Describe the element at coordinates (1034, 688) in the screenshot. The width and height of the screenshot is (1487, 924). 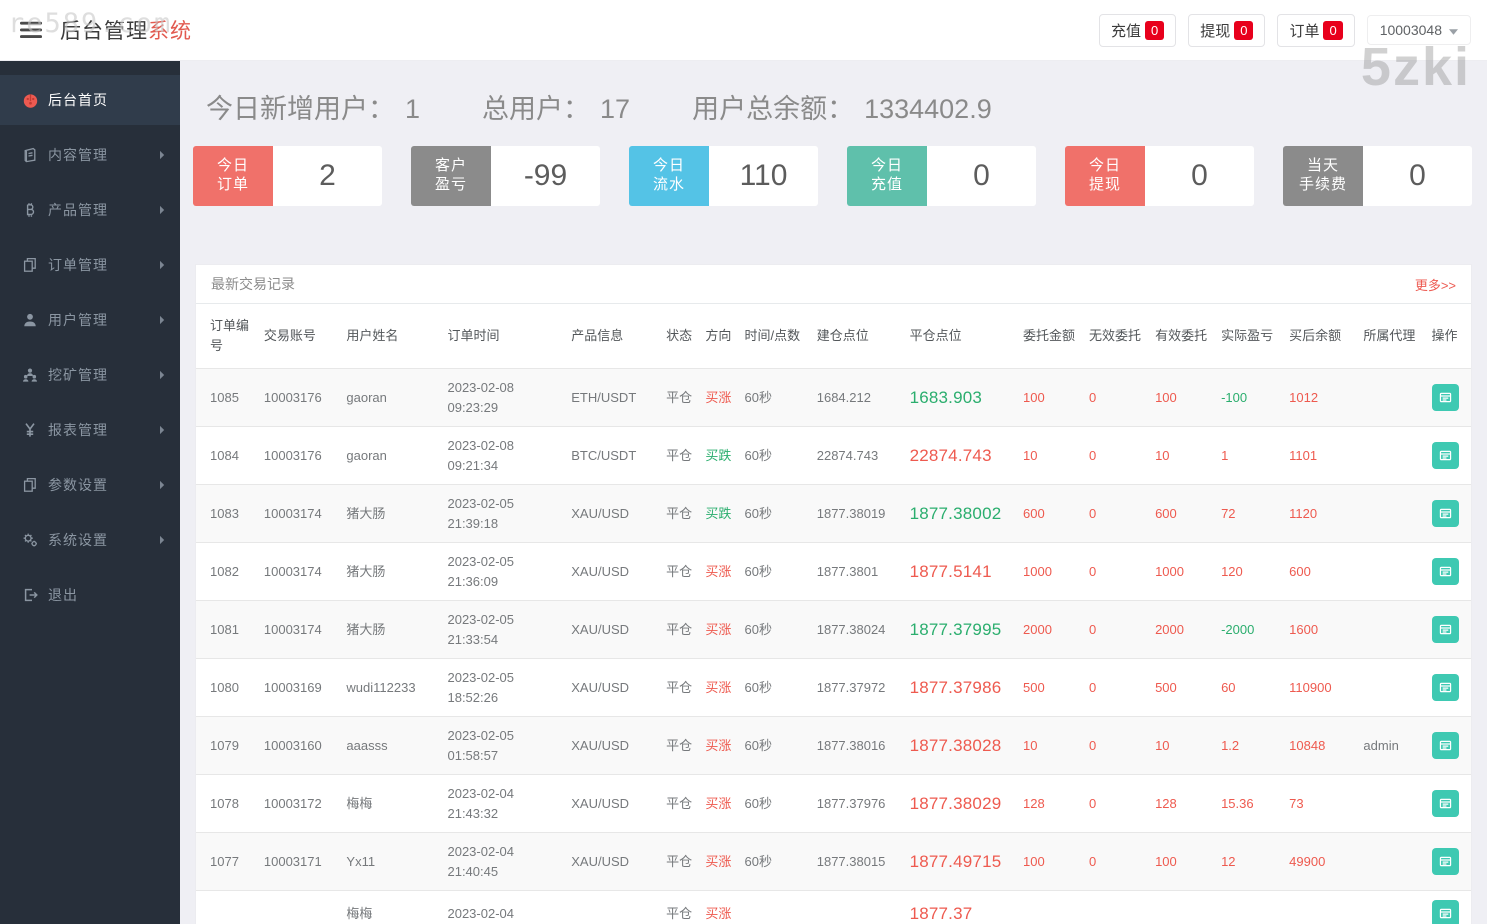
I see `cell-amount: 500` at that location.